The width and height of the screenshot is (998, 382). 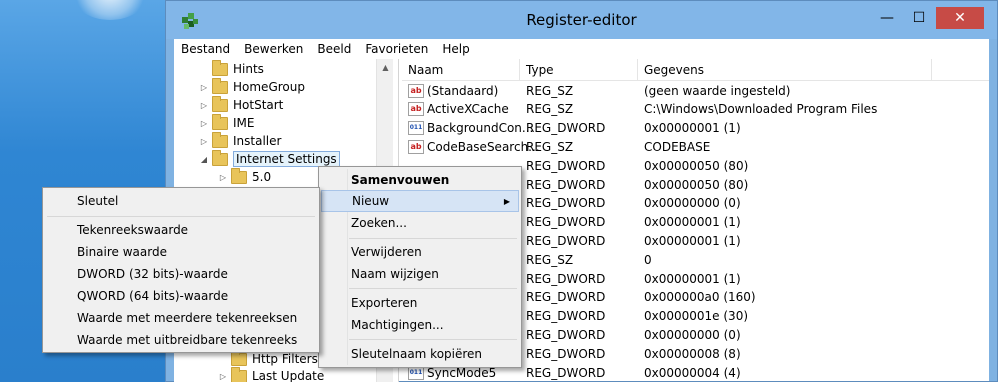 What do you see at coordinates (420, 274) in the screenshot?
I see `menu-item-rename: Naam wijzigen` at bounding box center [420, 274].